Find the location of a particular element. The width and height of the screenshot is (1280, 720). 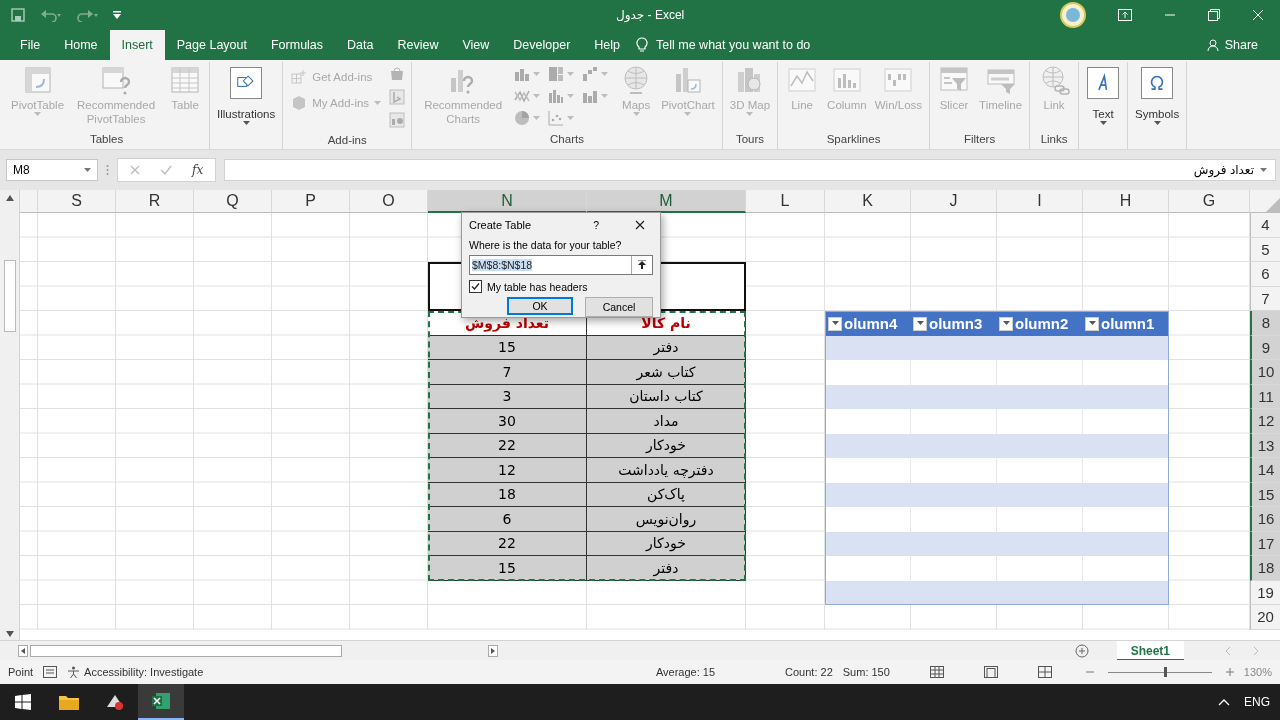

slider-thumb is located at coordinates (1166, 671).